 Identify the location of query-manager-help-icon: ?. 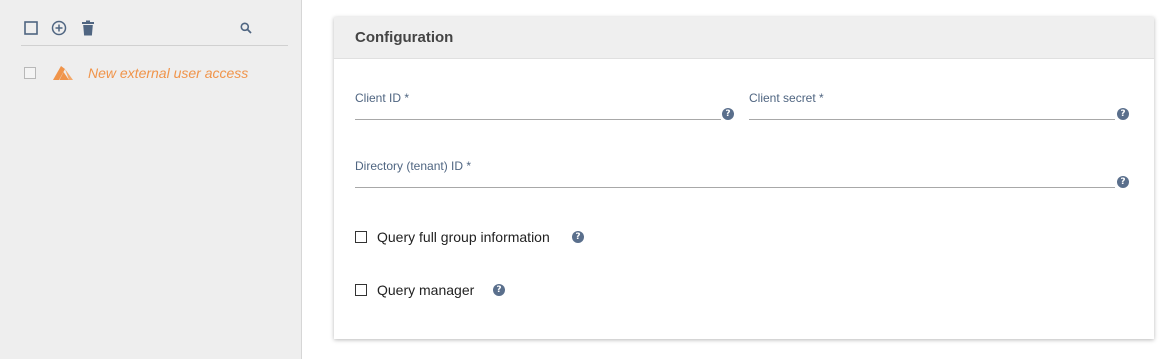
(499, 290).